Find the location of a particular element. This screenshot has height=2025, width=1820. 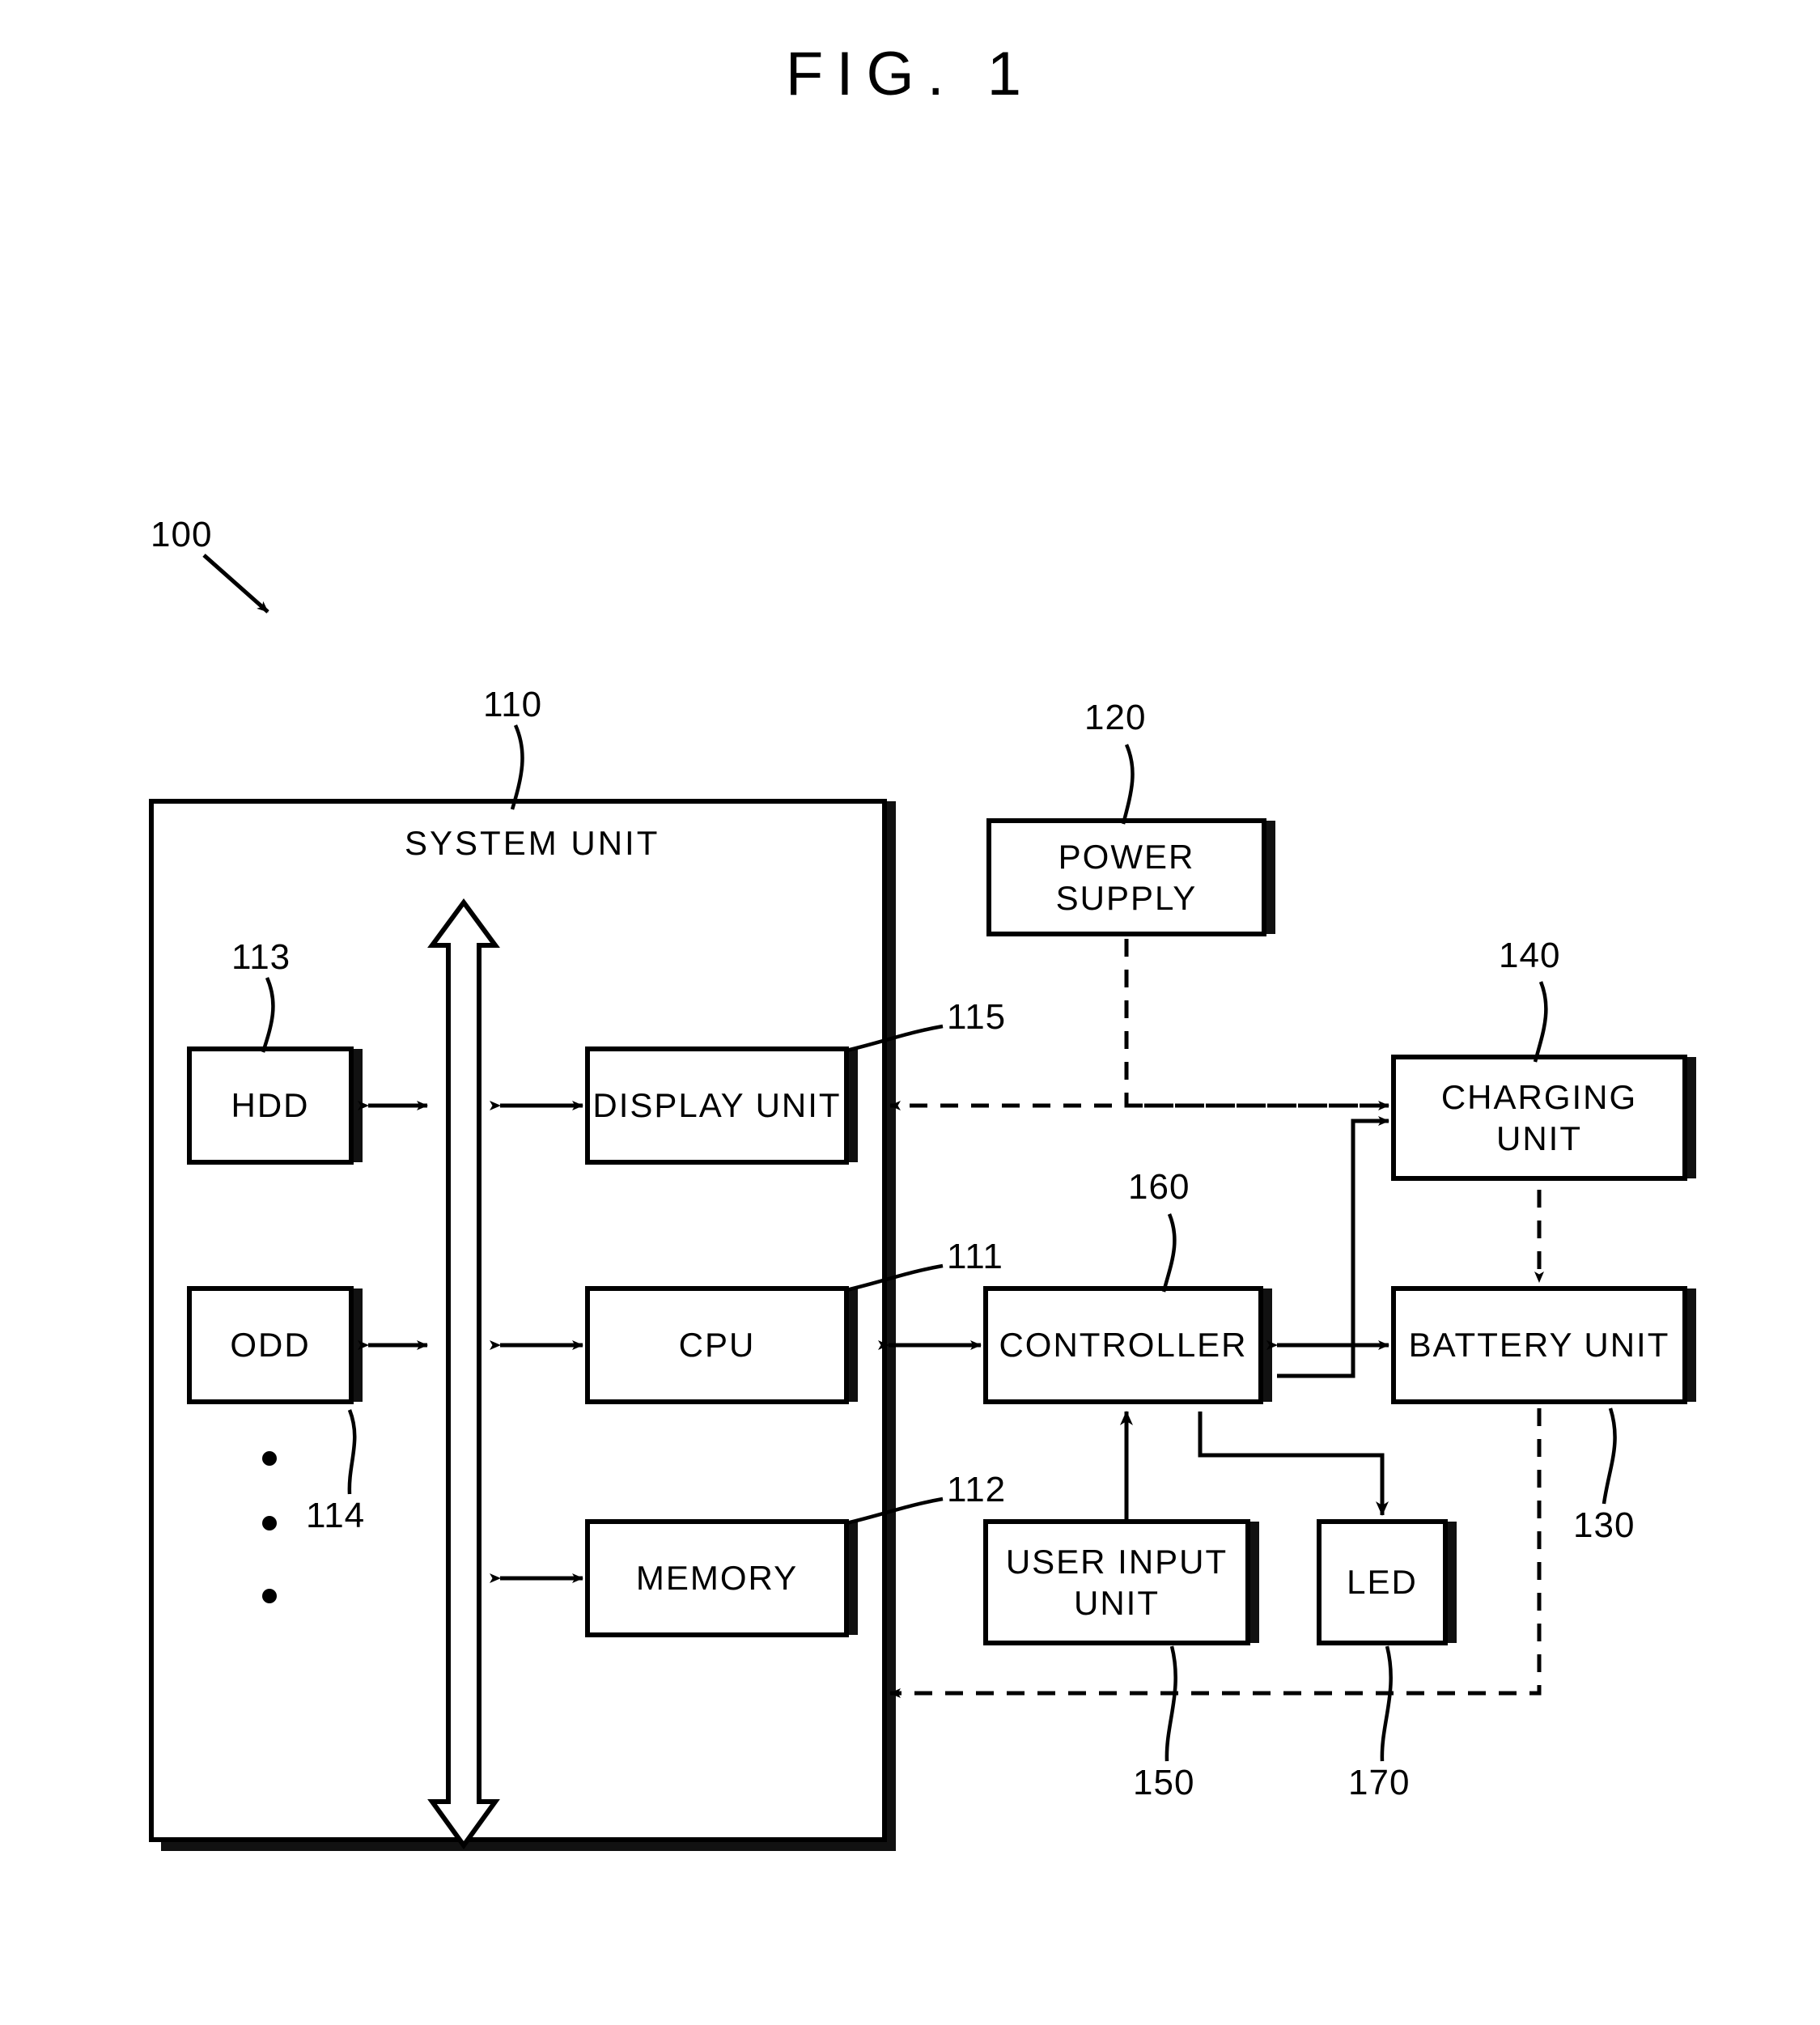

conn-controller-charging is located at coordinates (1333, 1247).